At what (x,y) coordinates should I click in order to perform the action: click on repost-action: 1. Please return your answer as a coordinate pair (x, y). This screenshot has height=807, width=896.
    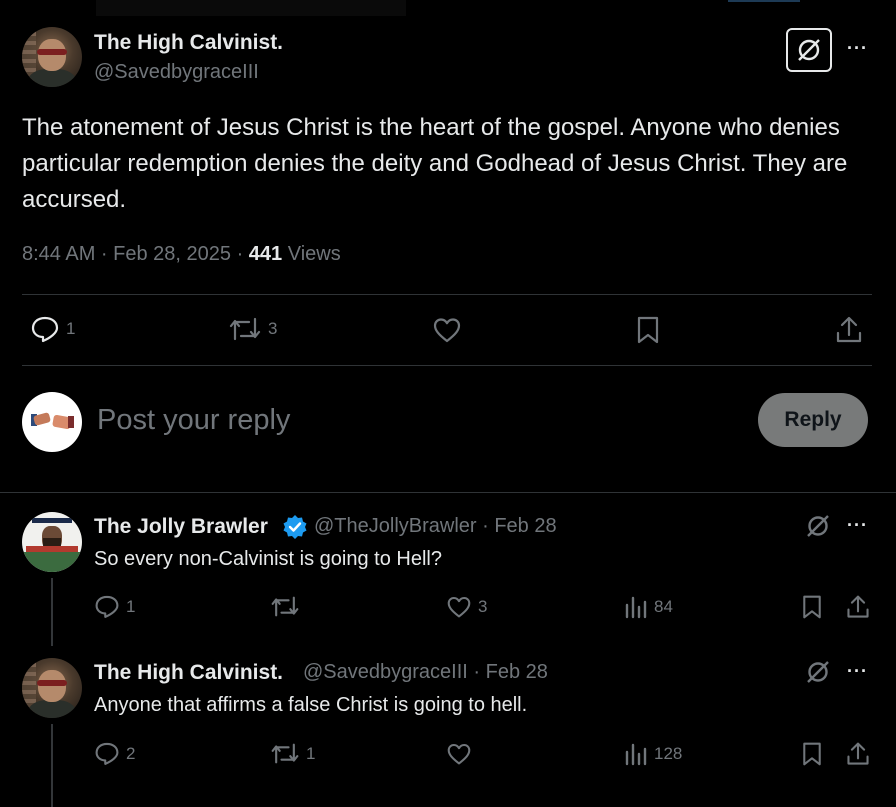
    Looking at the image, I should click on (292, 753).